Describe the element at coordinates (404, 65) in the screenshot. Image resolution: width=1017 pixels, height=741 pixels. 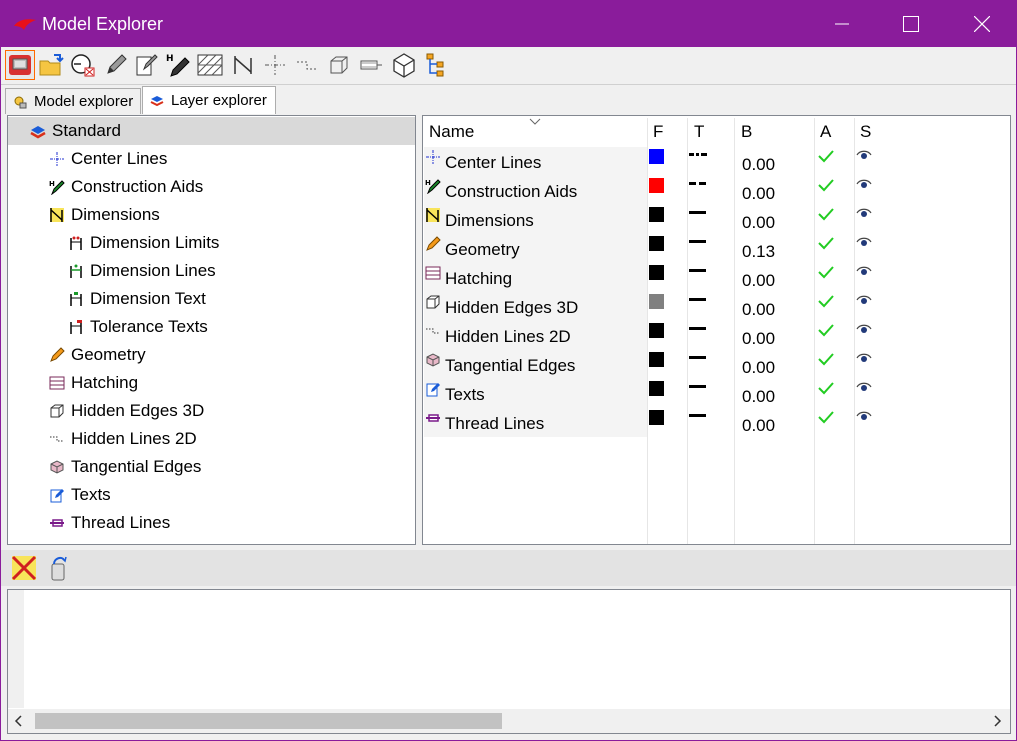
I see `tangential-edges-button` at that location.